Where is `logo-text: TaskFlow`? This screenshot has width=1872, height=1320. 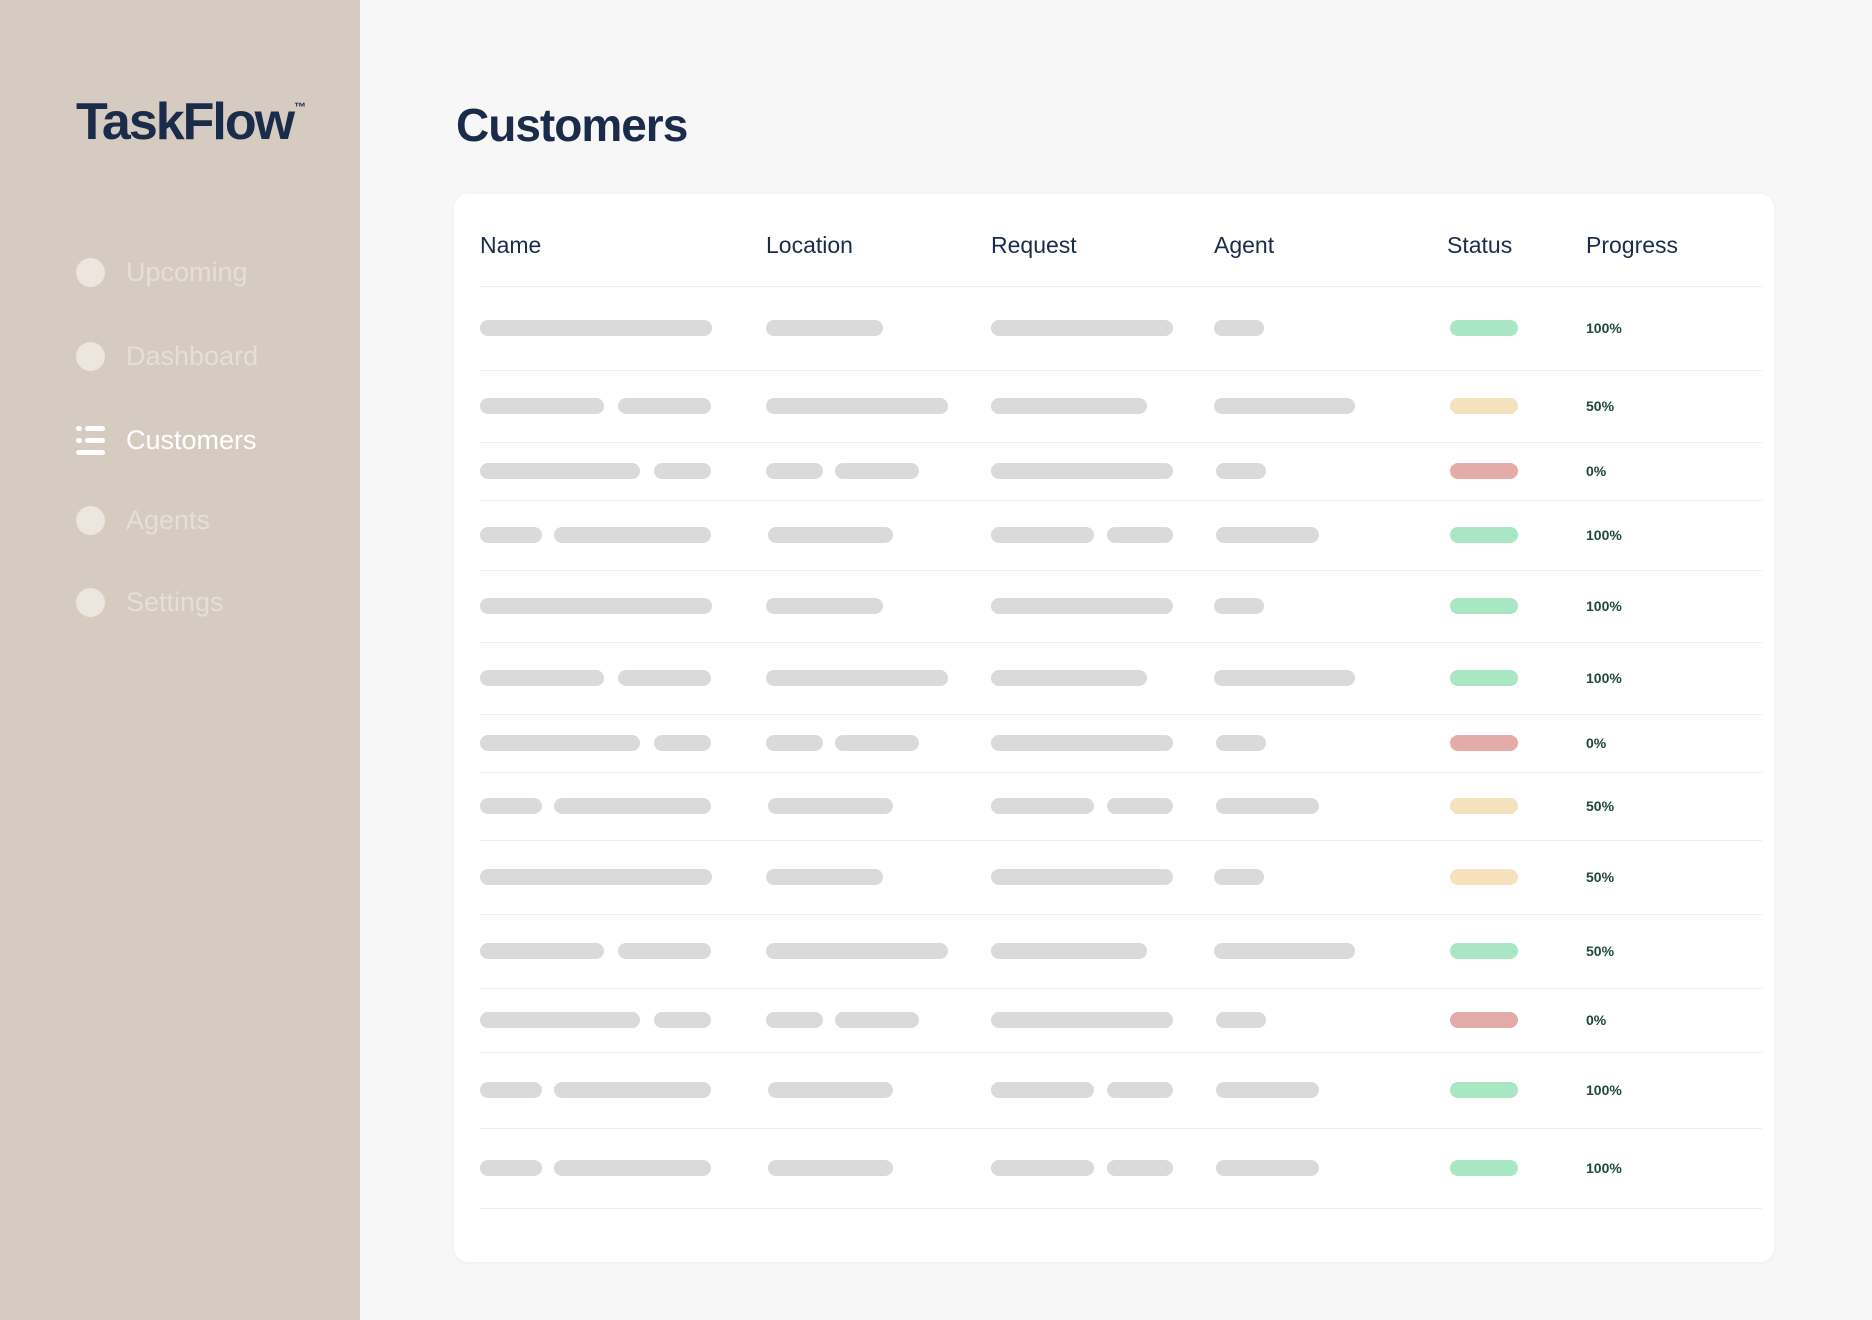 logo-text: TaskFlow is located at coordinates (185, 122).